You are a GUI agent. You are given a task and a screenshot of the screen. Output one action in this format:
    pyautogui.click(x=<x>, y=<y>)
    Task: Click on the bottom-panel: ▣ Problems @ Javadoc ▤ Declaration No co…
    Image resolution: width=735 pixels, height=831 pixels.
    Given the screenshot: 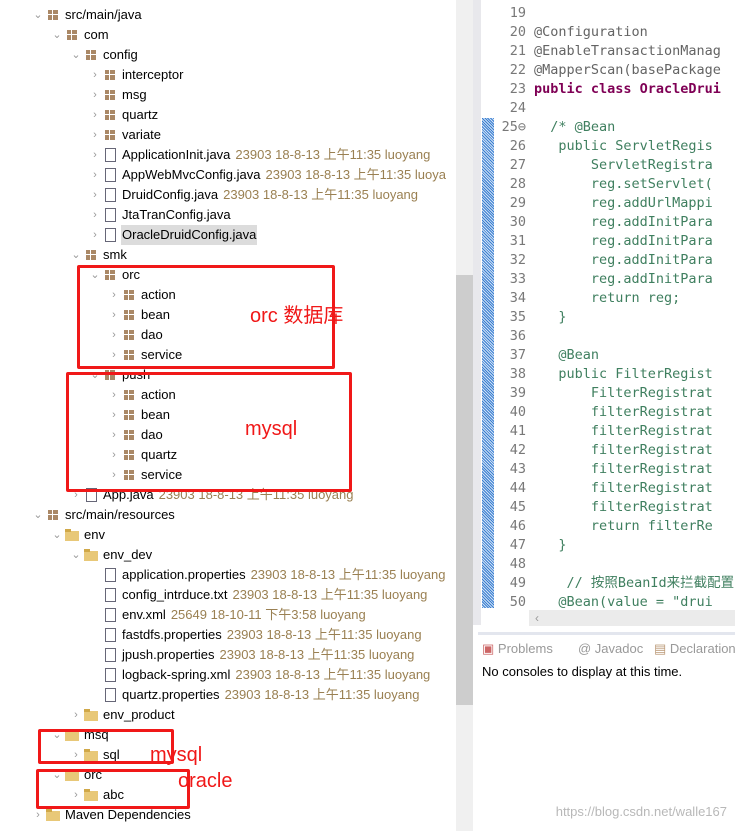 What is the action you would take?
    pyautogui.click(x=606, y=731)
    